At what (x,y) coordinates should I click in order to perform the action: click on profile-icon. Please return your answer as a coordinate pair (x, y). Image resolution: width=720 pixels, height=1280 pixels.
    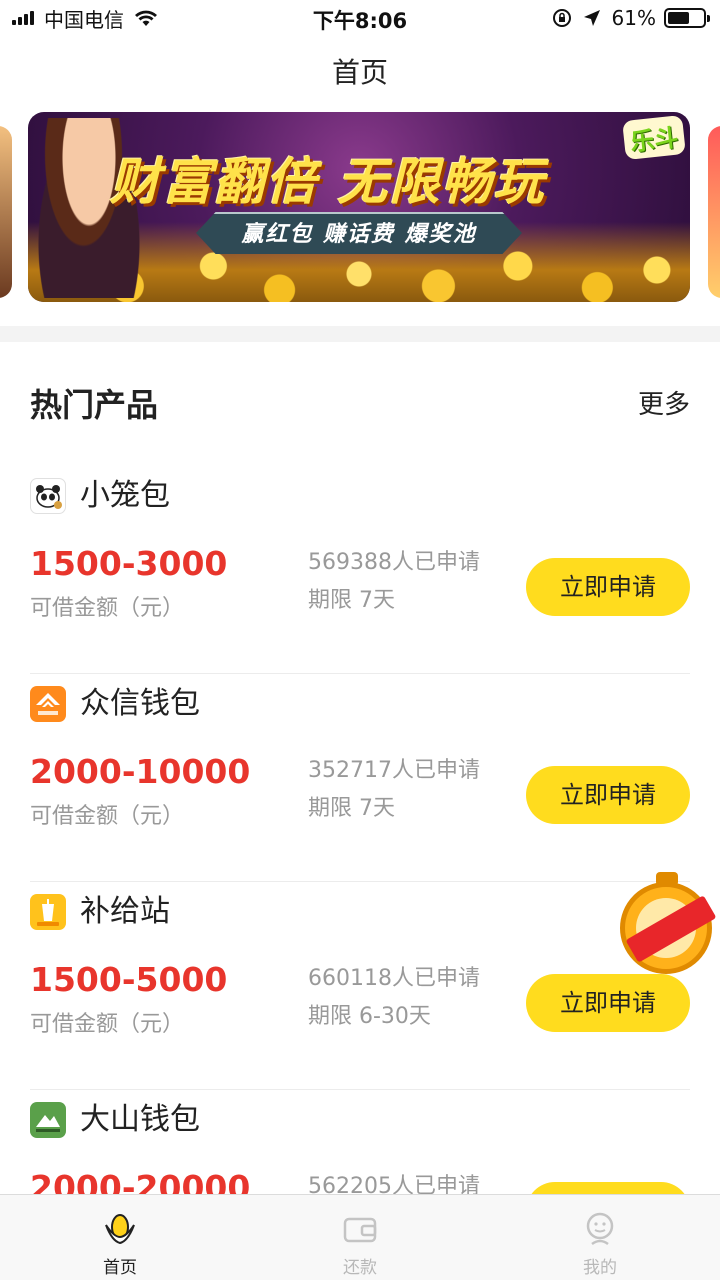
    Looking at the image, I should click on (600, 1229).